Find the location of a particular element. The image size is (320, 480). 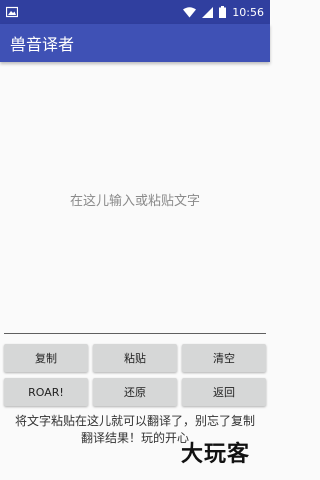

input-underline is located at coordinates (135, 333).